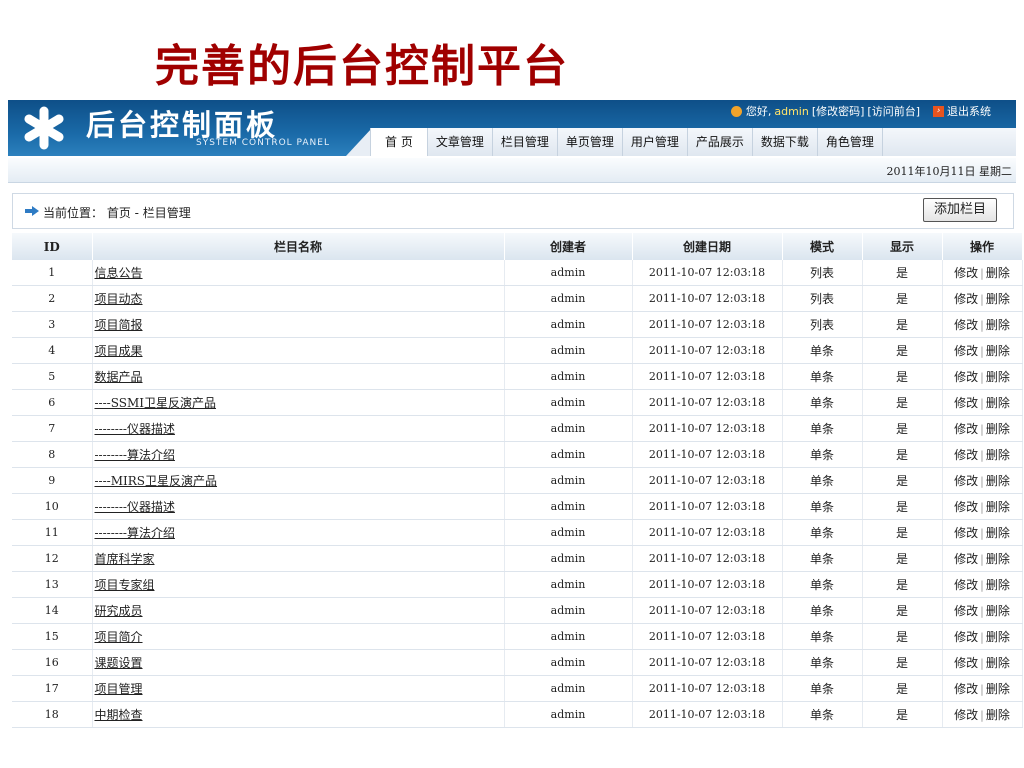 This screenshot has width=1024, height=768. What do you see at coordinates (119, 299) in the screenshot?
I see `column-name-link: 项目动态` at bounding box center [119, 299].